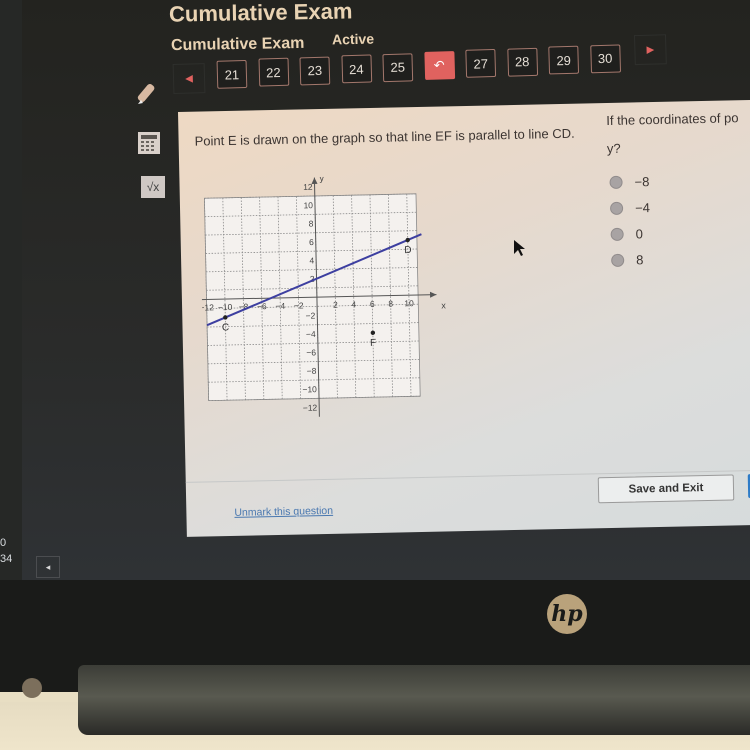 The height and width of the screenshot is (750, 750). Describe the element at coordinates (390, 304) in the screenshot. I see `x-tick-label: 8` at that location.